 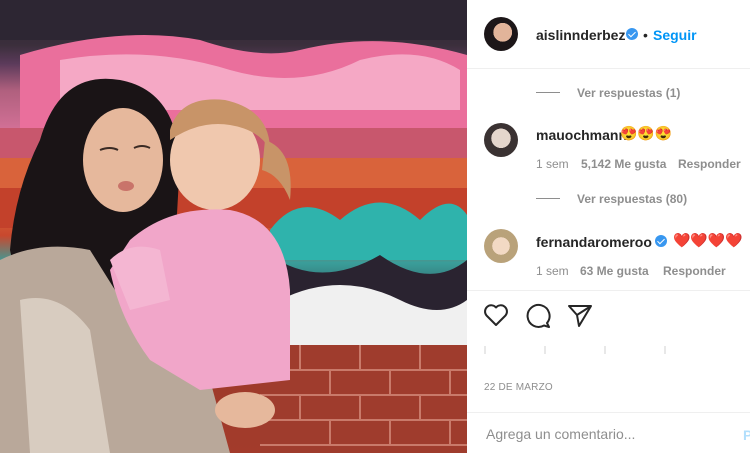 I want to click on commenter-username: fernandaromeroo, so click(x=594, y=242).